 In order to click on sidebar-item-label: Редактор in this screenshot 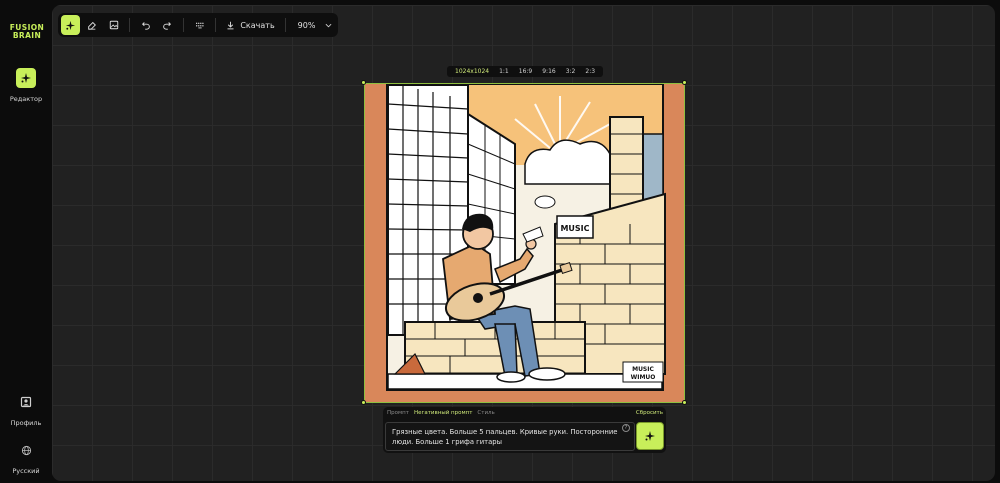, I will do `click(26, 99)`.